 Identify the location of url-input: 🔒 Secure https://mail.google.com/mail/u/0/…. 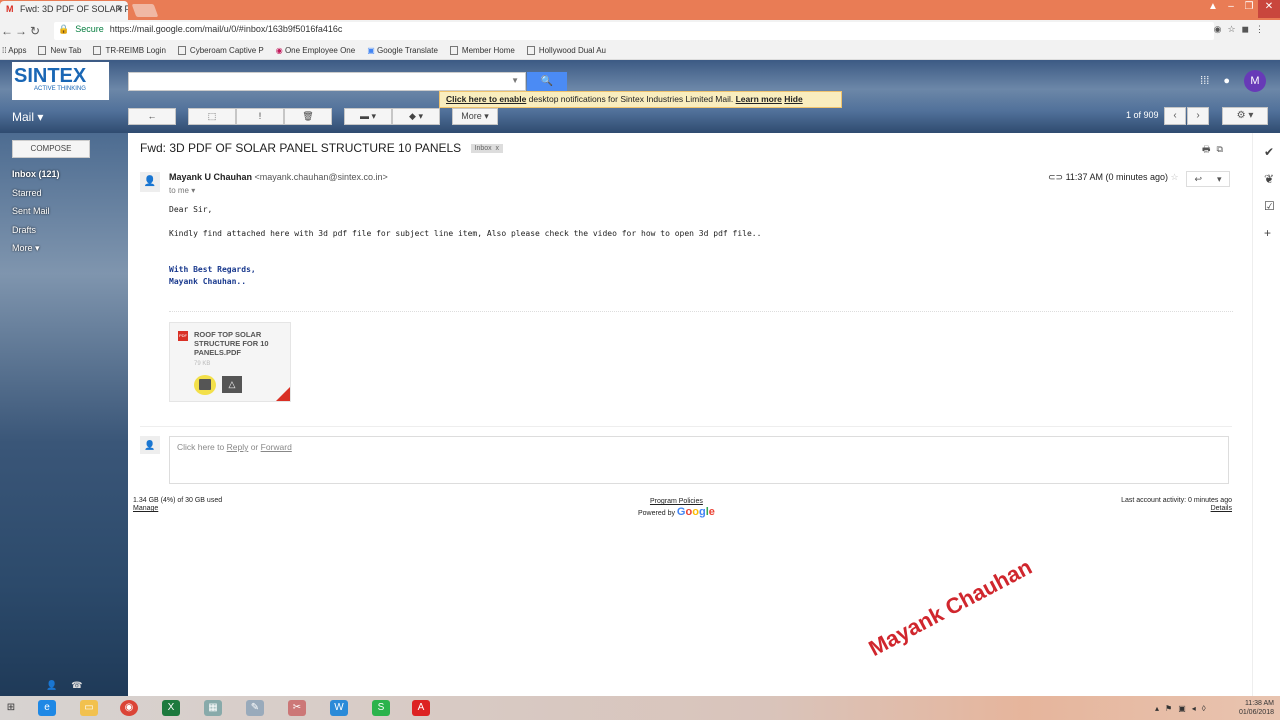
(634, 31).